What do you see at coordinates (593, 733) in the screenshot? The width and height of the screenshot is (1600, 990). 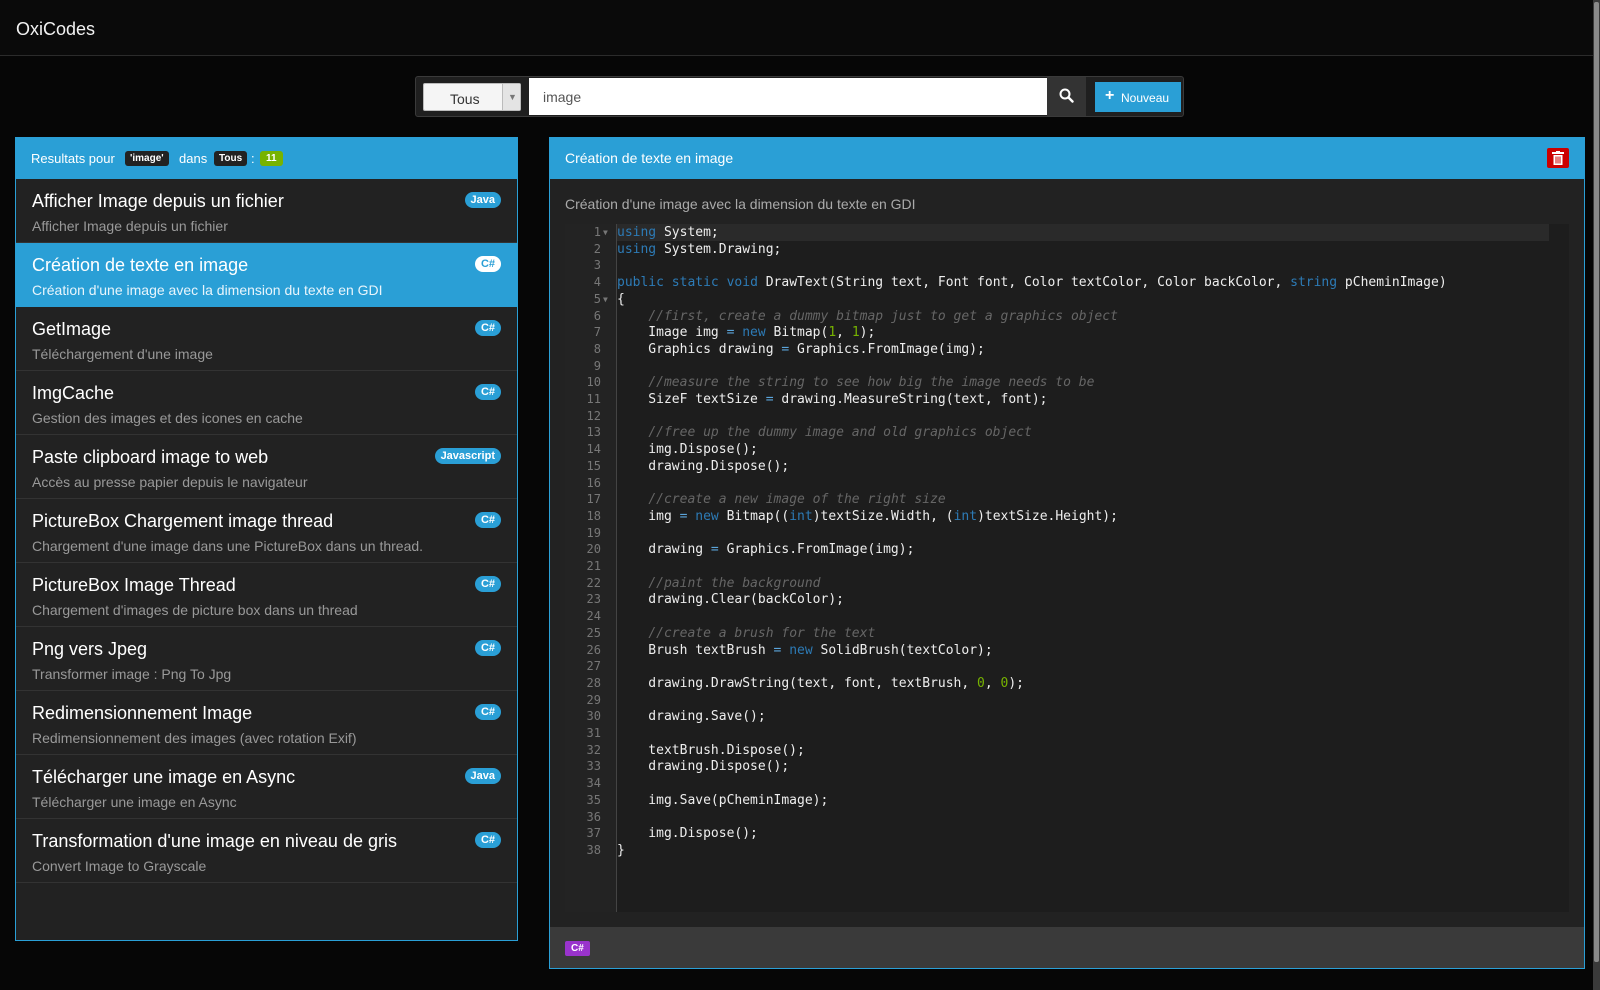 I see `line-number: 31` at bounding box center [593, 733].